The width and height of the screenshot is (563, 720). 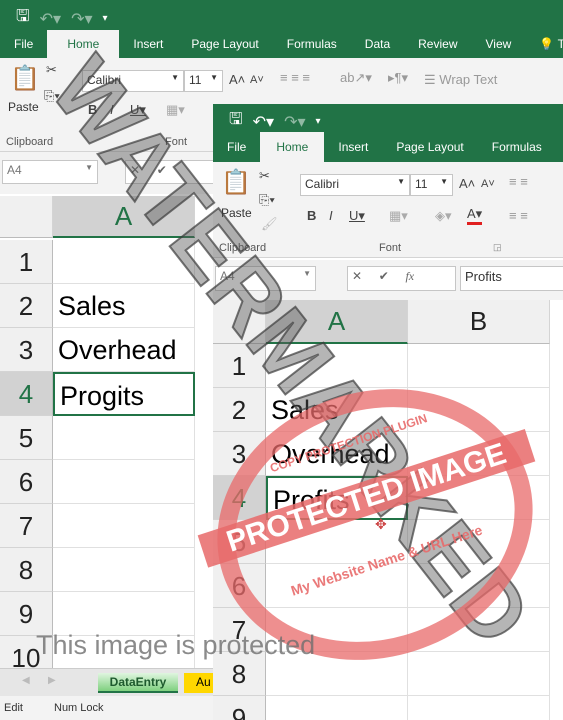 What do you see at coordinates (26, 438) in the screenshot?
I see `row-header-5: 5` at bounding box center [26, 438].